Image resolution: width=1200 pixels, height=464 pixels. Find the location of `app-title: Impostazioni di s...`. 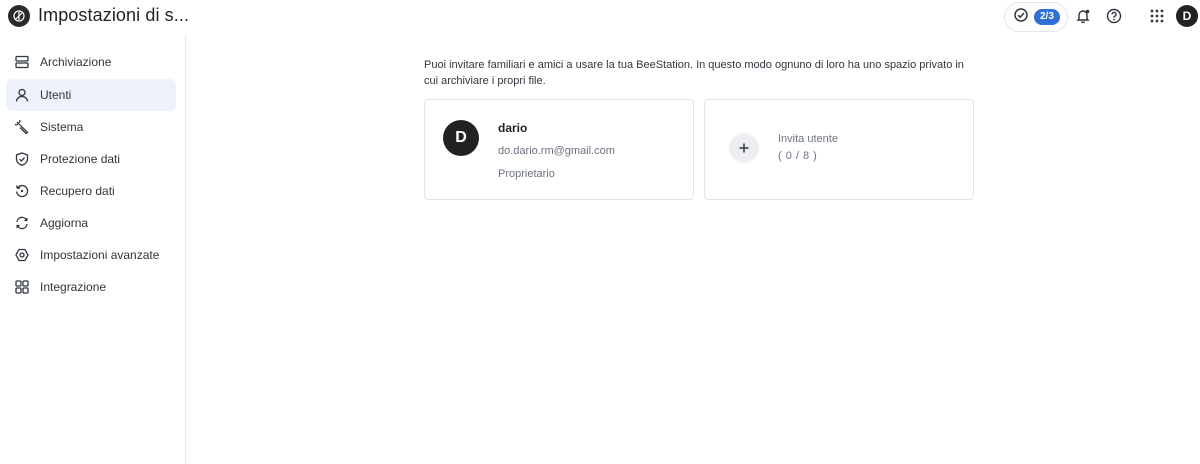

app-title: Impostazioni di s... is located at coordinates (114, 15).